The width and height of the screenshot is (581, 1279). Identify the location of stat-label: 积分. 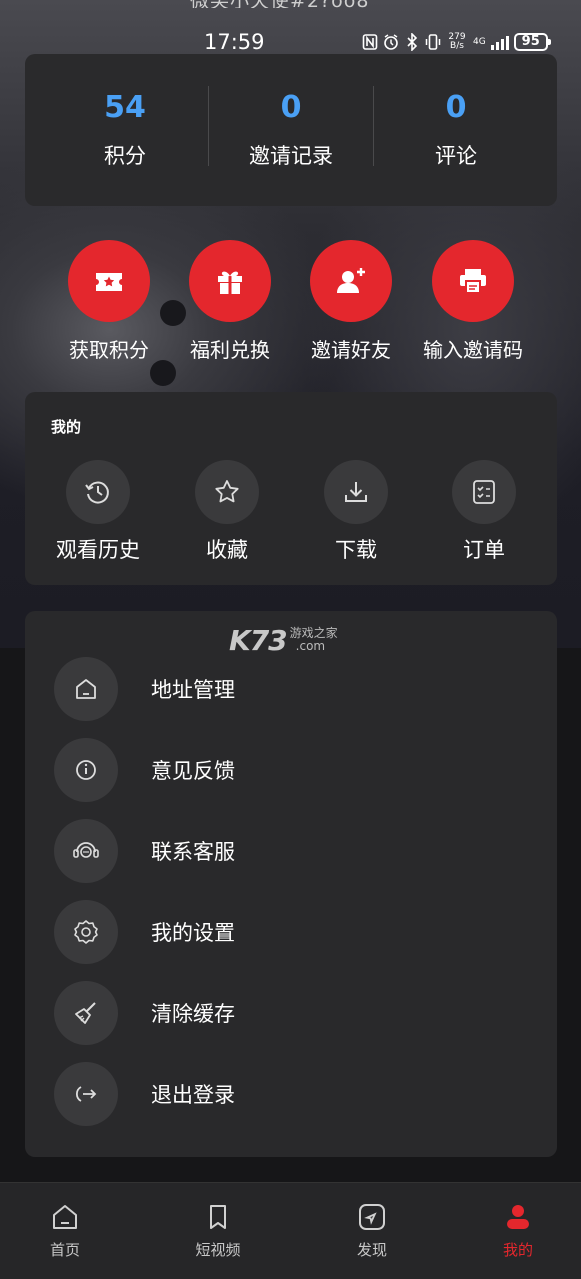
(125, 156).